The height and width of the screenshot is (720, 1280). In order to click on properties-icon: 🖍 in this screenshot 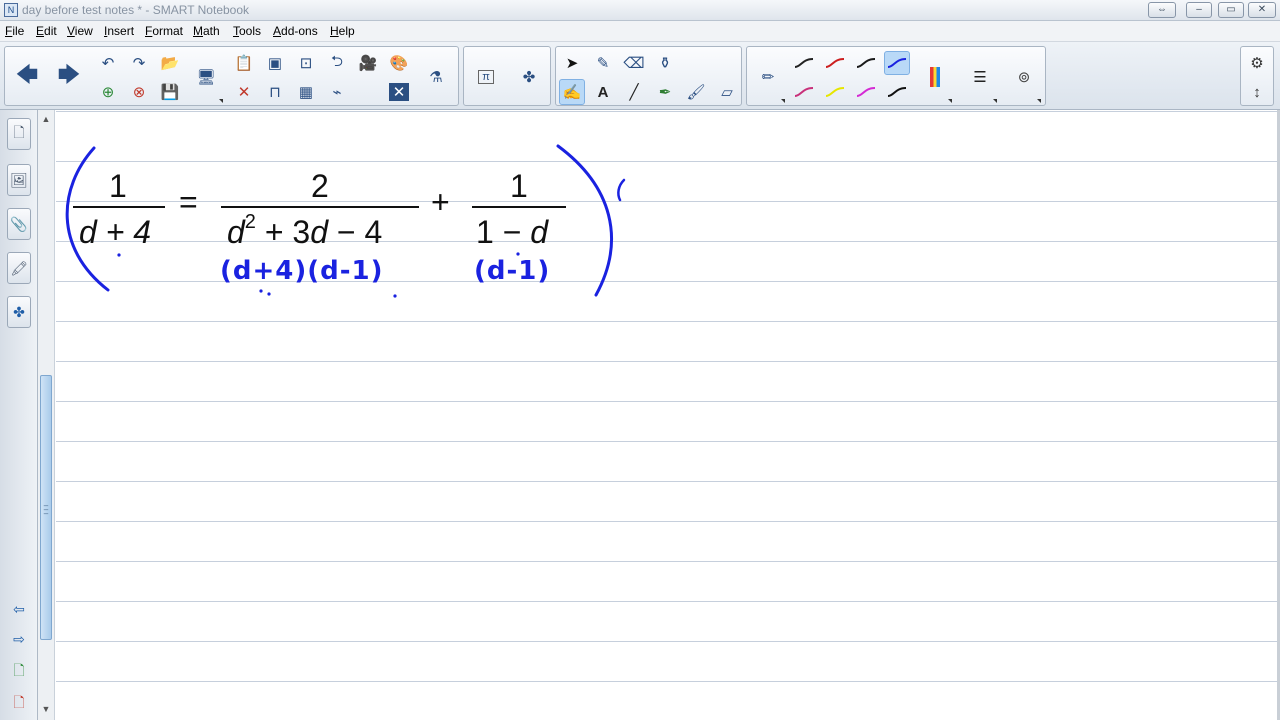, I will do `click(19, 267)`.